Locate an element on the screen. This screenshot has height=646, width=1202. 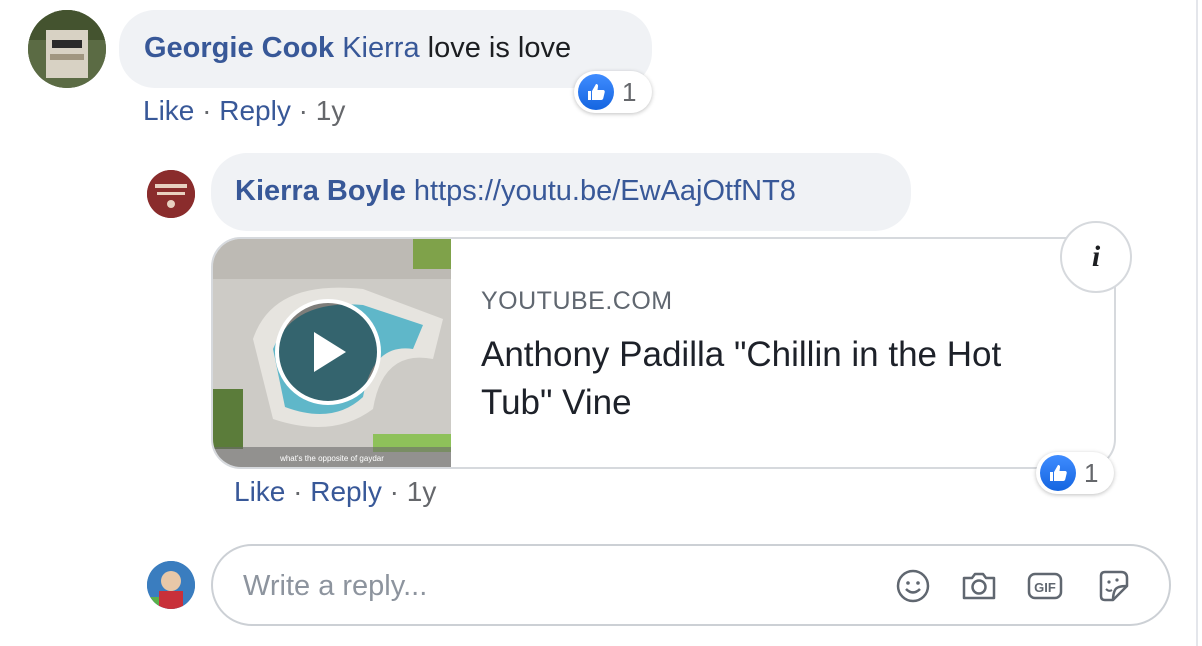
reply-author-avatar is located at coordinates (171, 194).